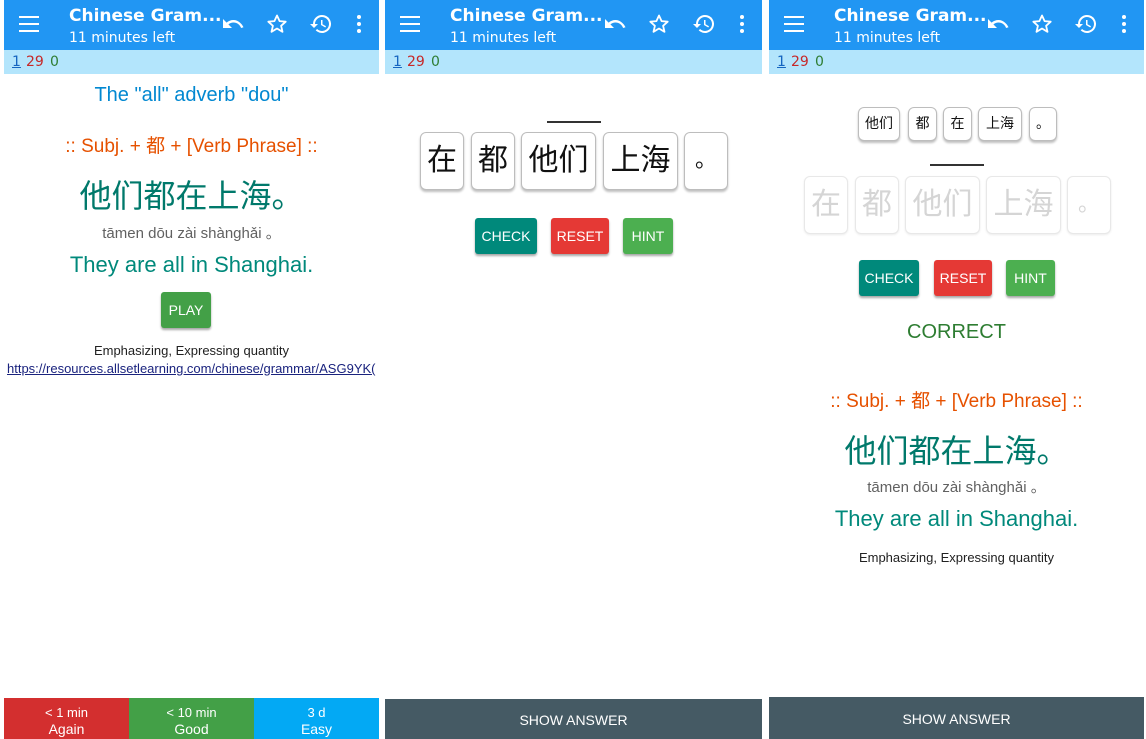  What do you see at coordinates (956, 332) in the screenshot?
I see `result-message: CORRECT` at bounding box center [956, 332].